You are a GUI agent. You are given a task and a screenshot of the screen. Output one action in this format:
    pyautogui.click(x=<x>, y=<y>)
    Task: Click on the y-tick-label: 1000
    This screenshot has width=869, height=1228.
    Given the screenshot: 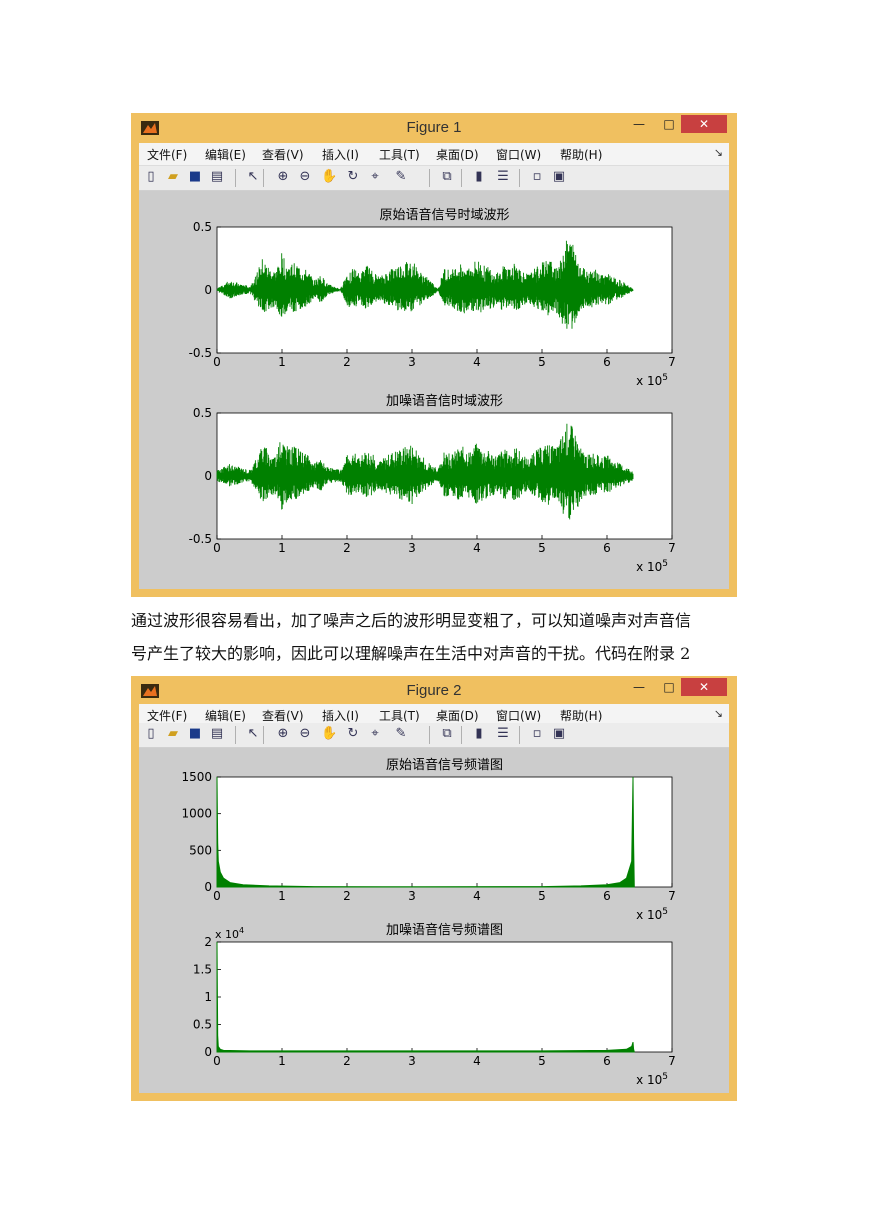 What is the action you would take?
    pyautogui.click(x=196, y=814)
    